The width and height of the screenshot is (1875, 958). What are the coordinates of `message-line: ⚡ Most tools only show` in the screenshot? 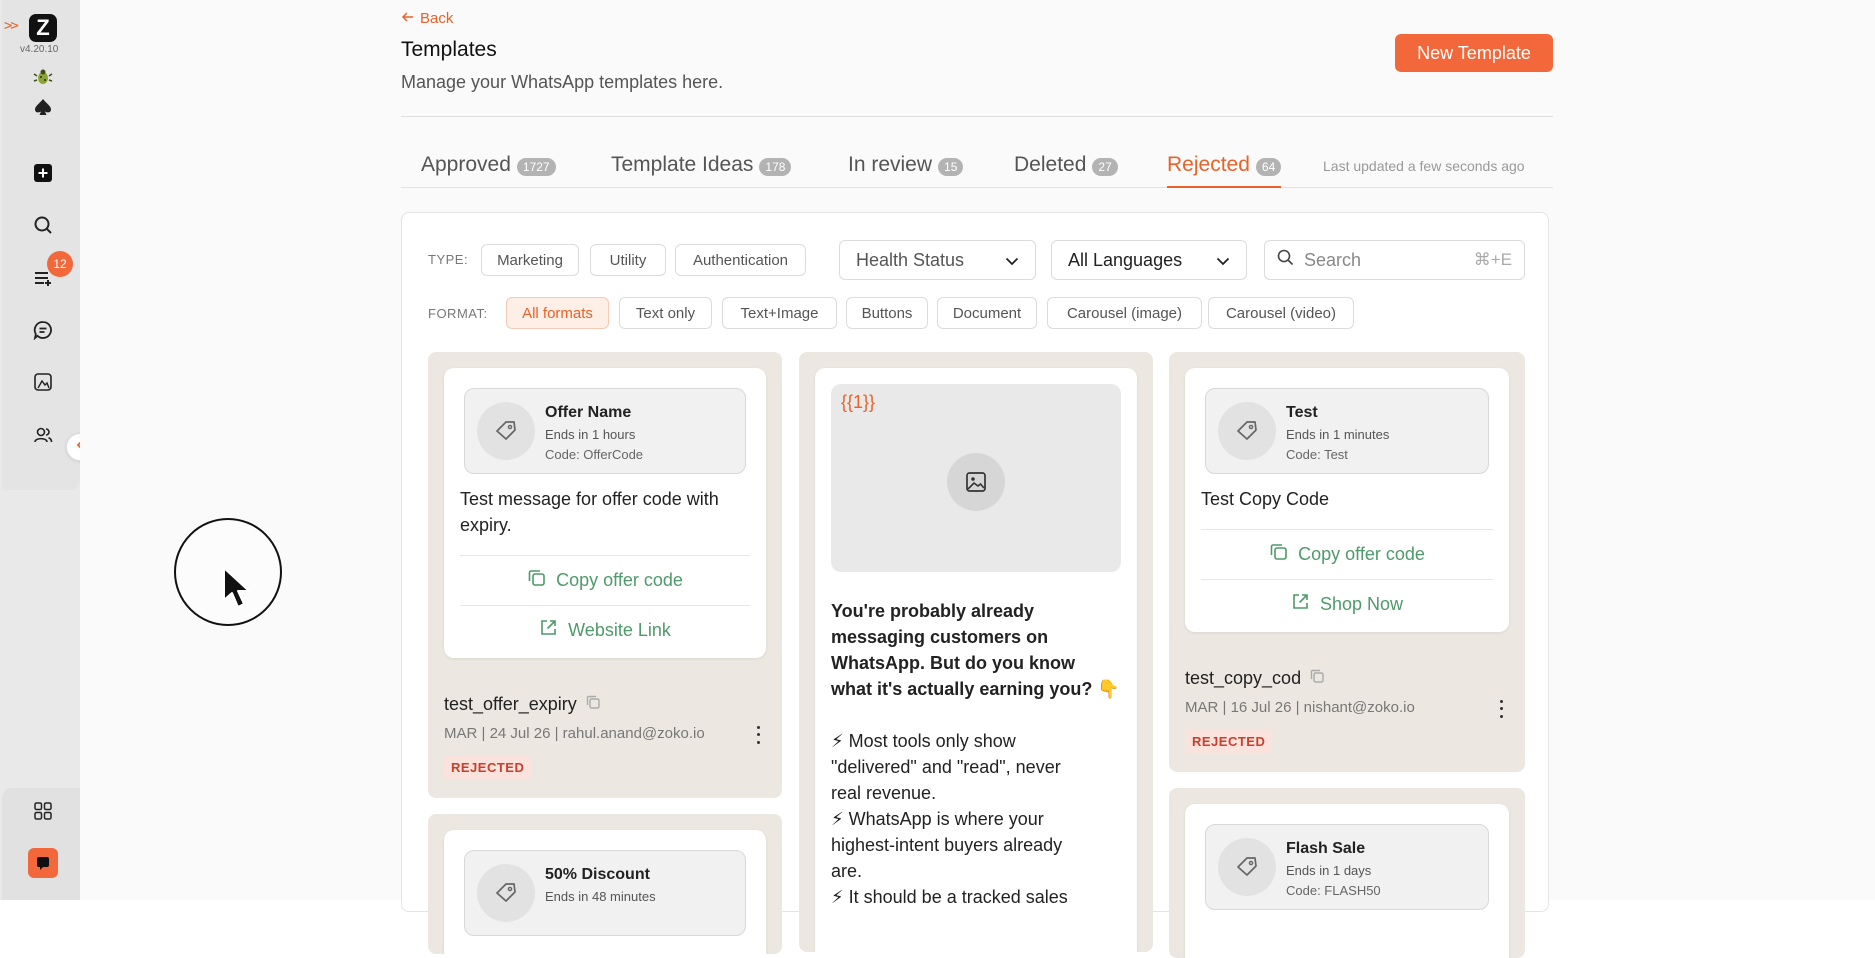 It's located at (923, 741).